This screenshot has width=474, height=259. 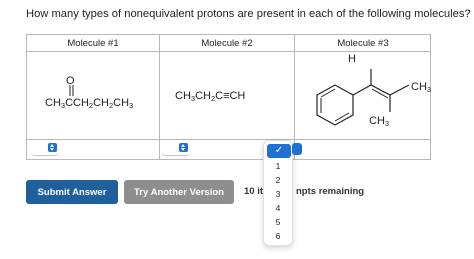 I want to click on dropdown-option: 5, so click(x=278, y=222).